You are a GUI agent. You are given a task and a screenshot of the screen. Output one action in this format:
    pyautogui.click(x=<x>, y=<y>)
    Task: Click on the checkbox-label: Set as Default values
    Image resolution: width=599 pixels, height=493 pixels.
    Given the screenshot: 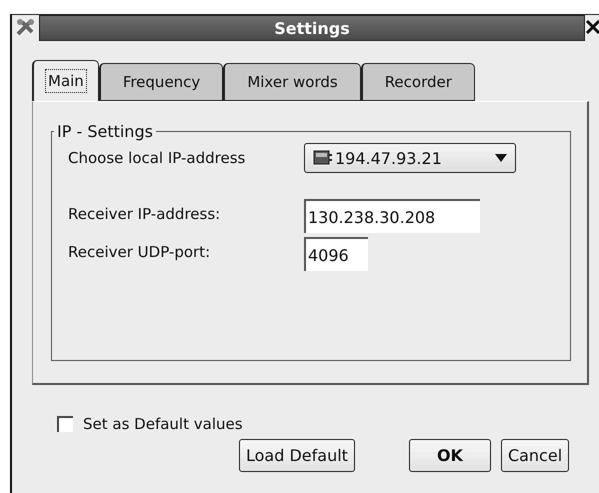 What is the action you would take?
    pyautogui.click(x=163, y=424)
    